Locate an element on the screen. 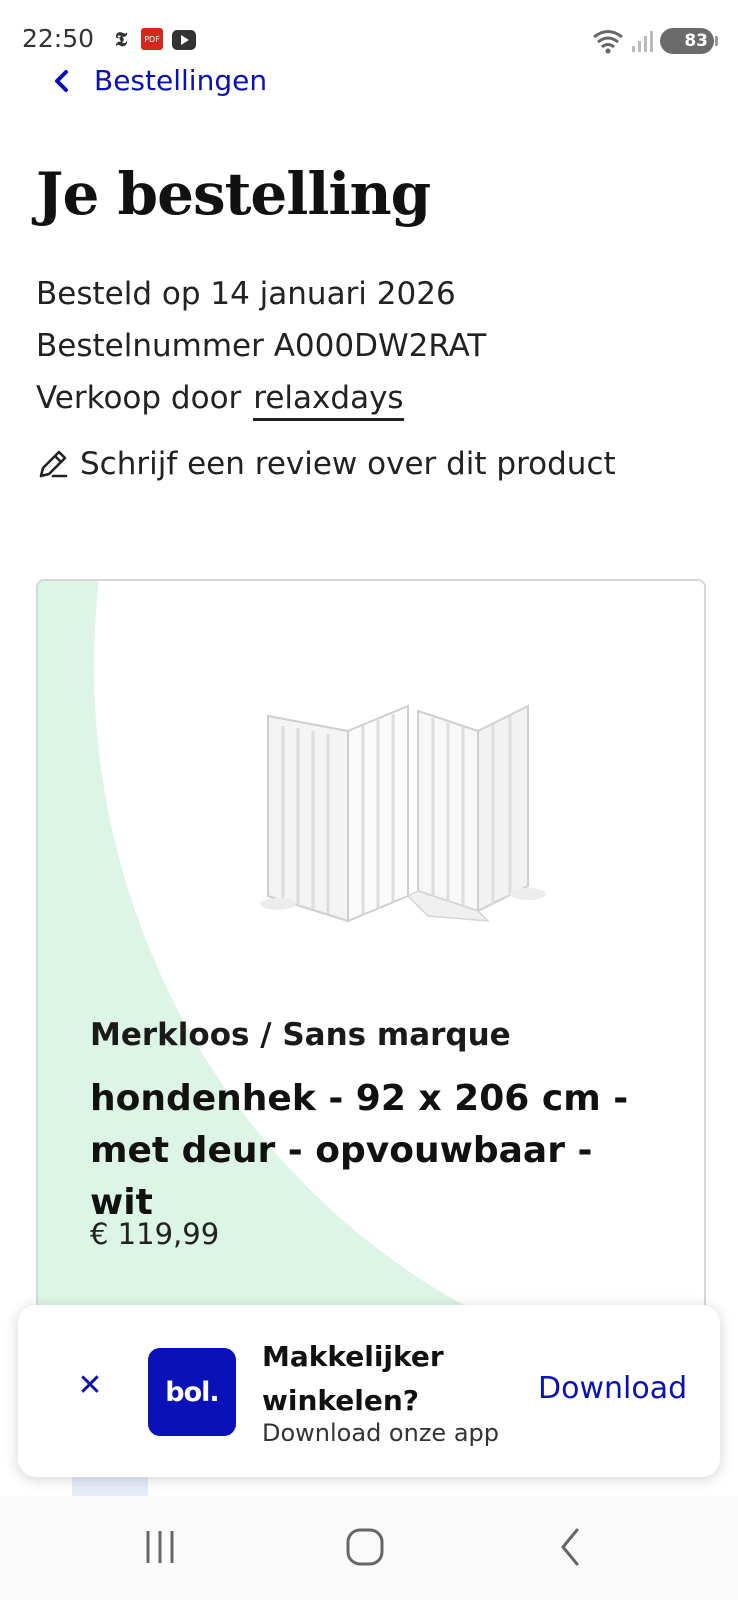 The height and width of the screenshot is (1600, 738). back-to-orders-link: Bestellingen is located at coordinates (157, 80).